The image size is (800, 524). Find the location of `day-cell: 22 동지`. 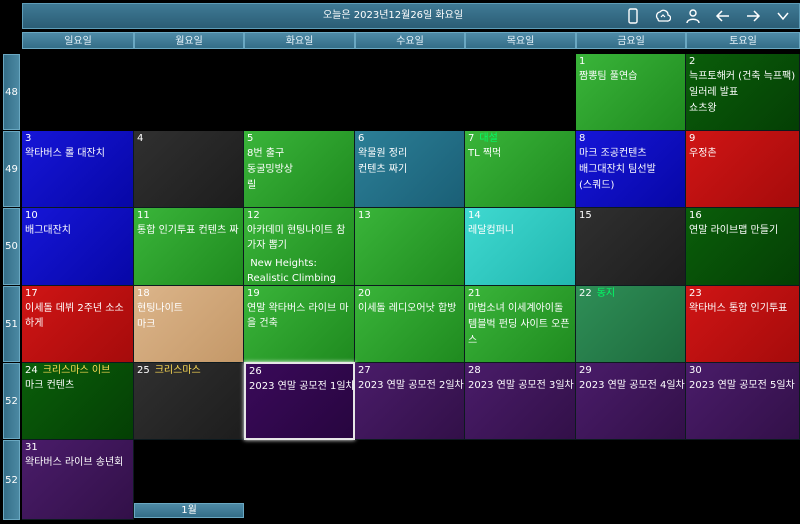

day-cell: 22 동지 is located at coordinates (631, 324).